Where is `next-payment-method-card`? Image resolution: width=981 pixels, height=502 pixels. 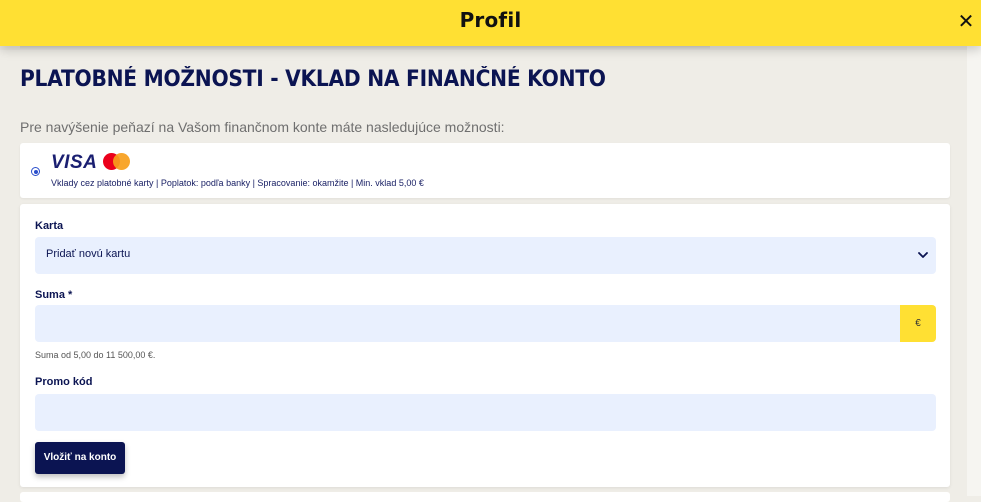
next-payment-method-card is located at coordinates (485, 497).